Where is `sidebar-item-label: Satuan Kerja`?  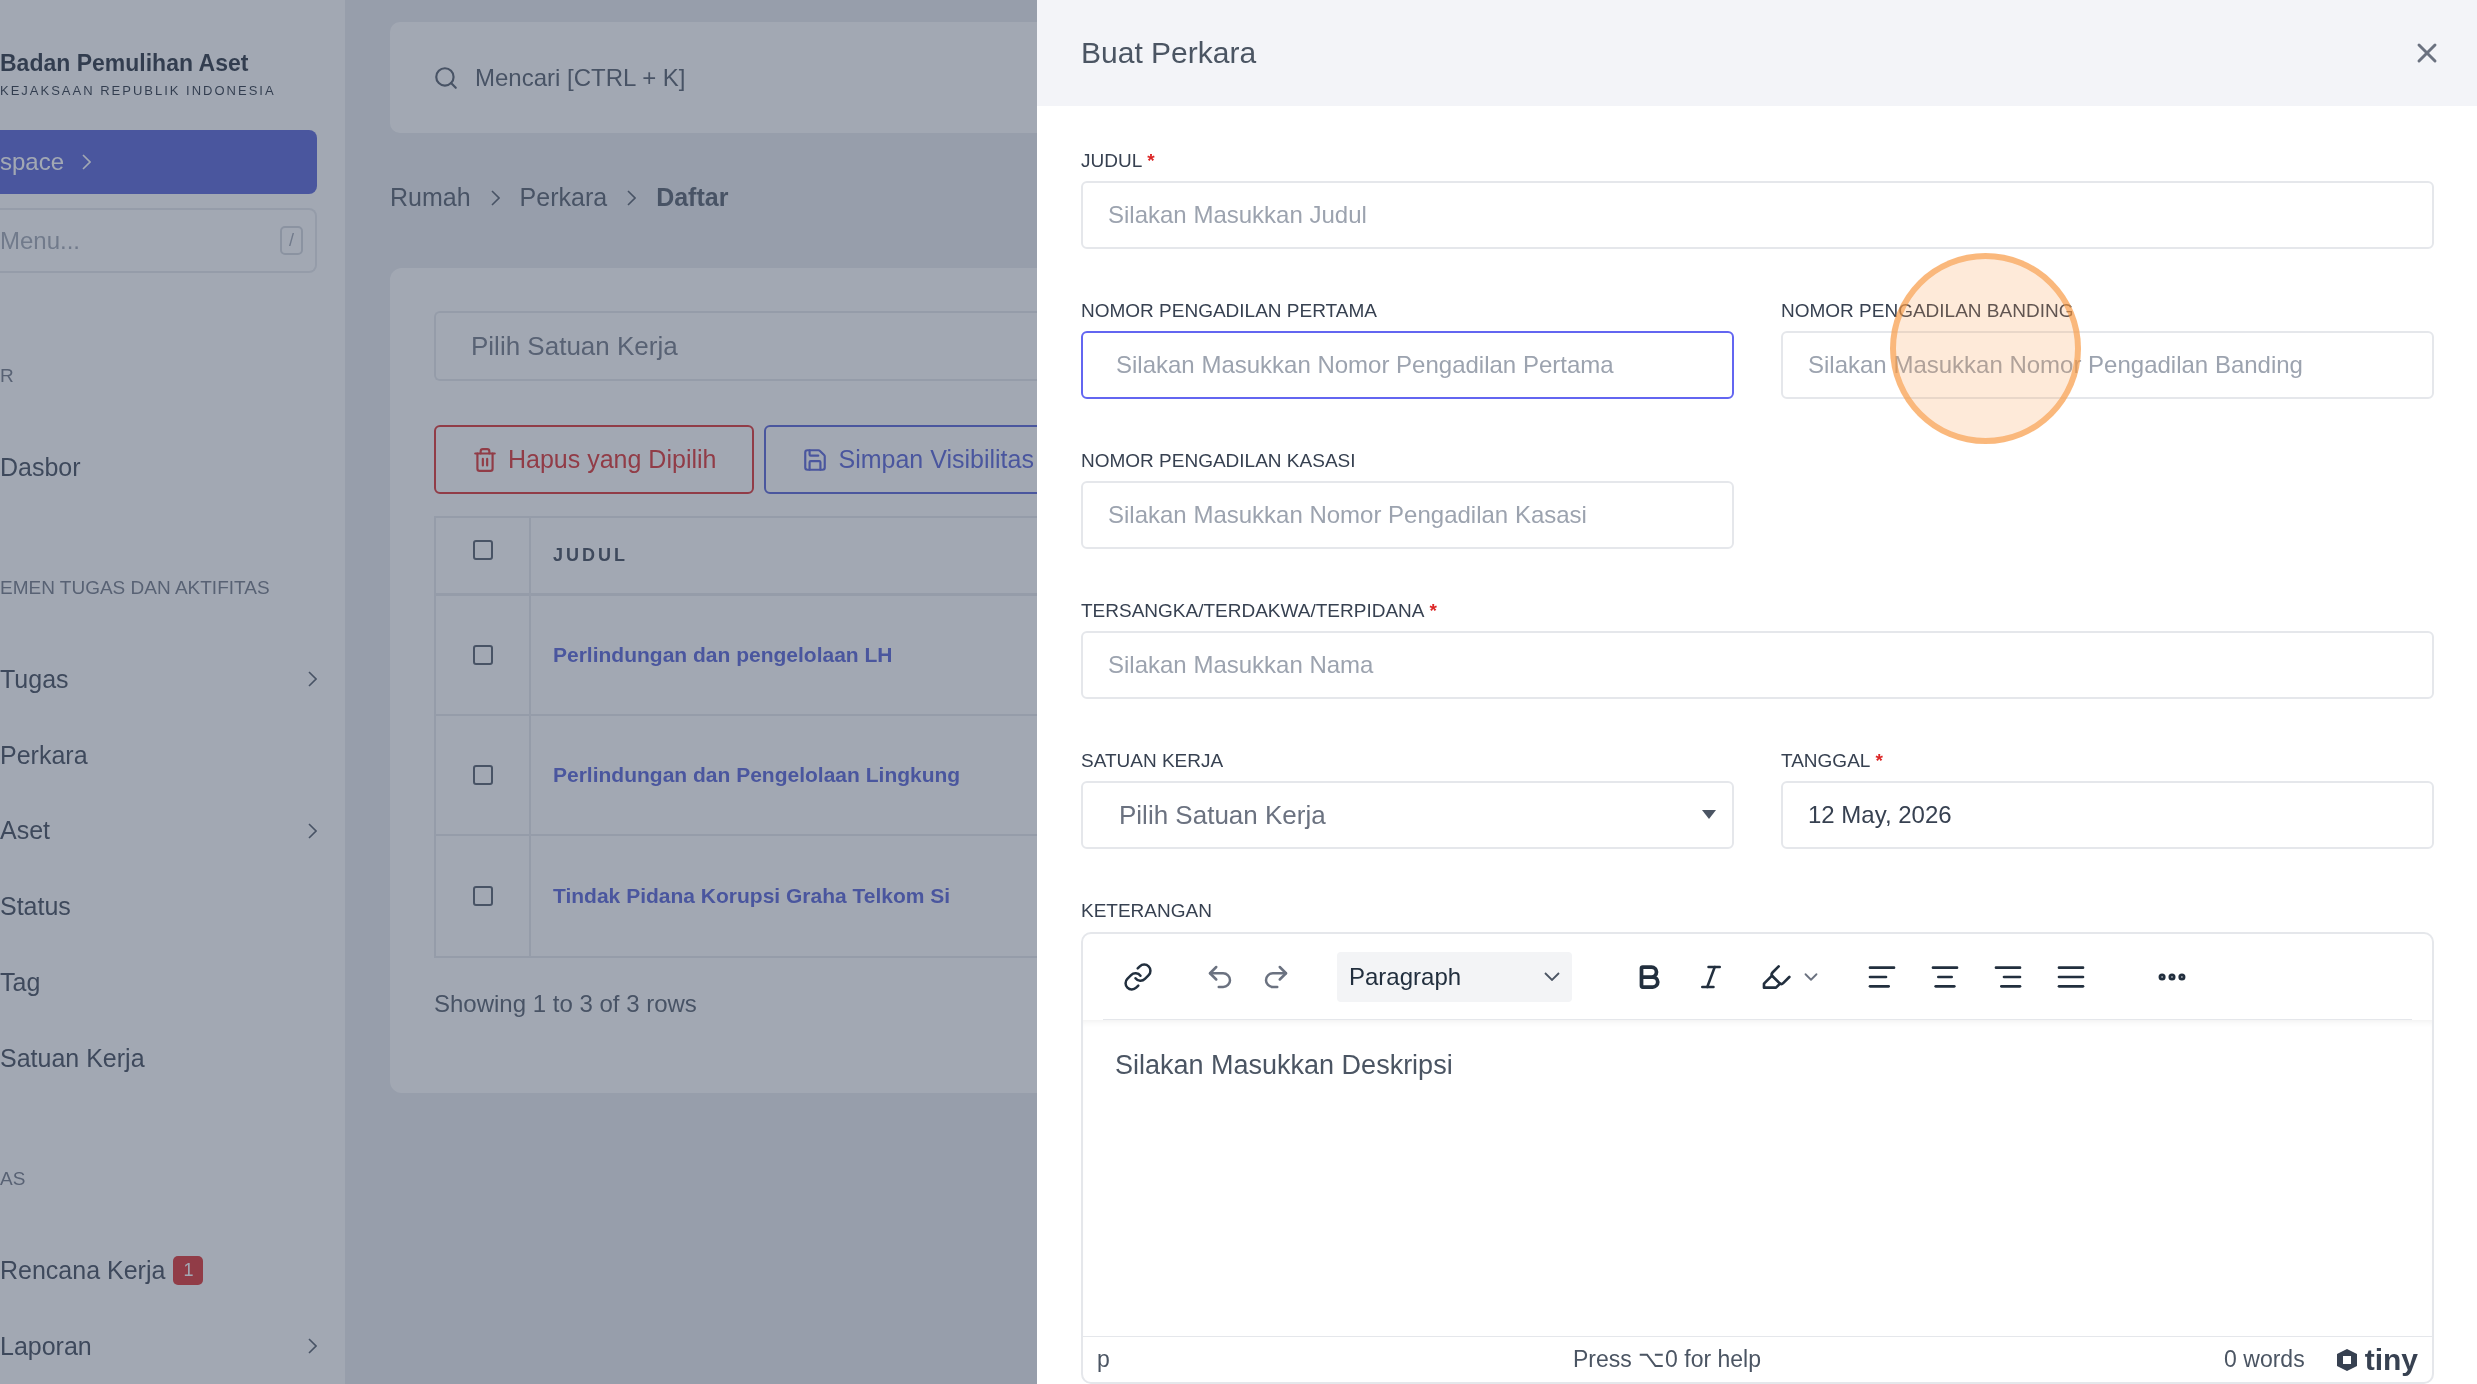
sidebar-item-label: Satuan Kerja is located at coordinates (72, 1058).